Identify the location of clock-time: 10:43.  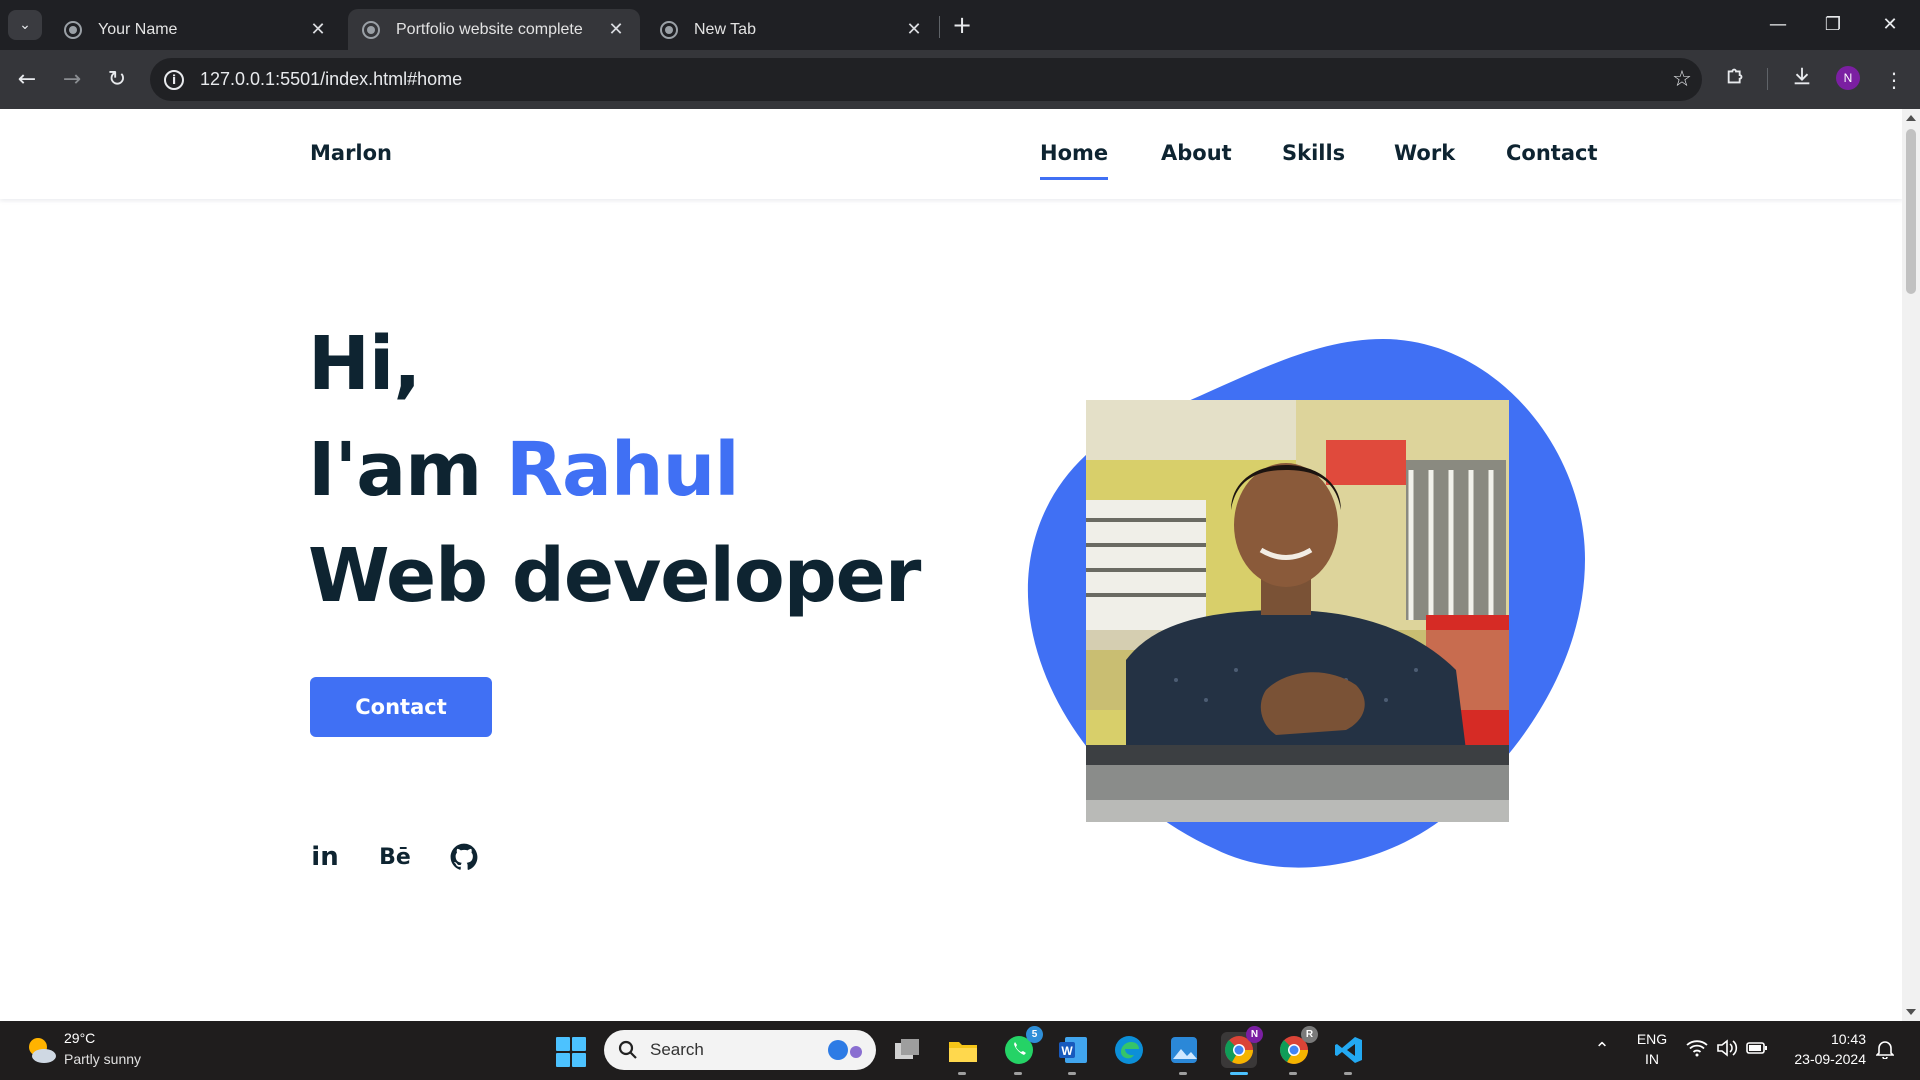
(1826, 1039).